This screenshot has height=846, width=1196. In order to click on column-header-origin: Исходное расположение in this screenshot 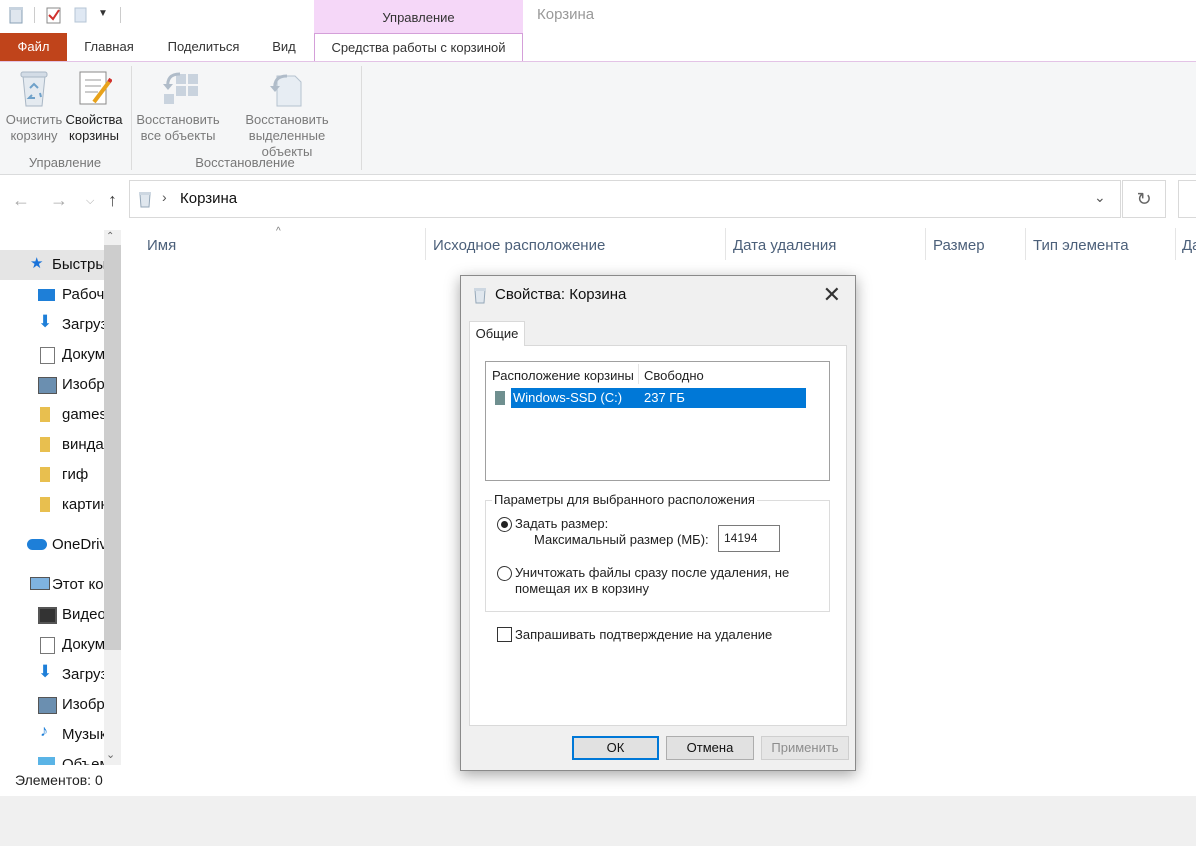, I will do `click(519, 245)`.